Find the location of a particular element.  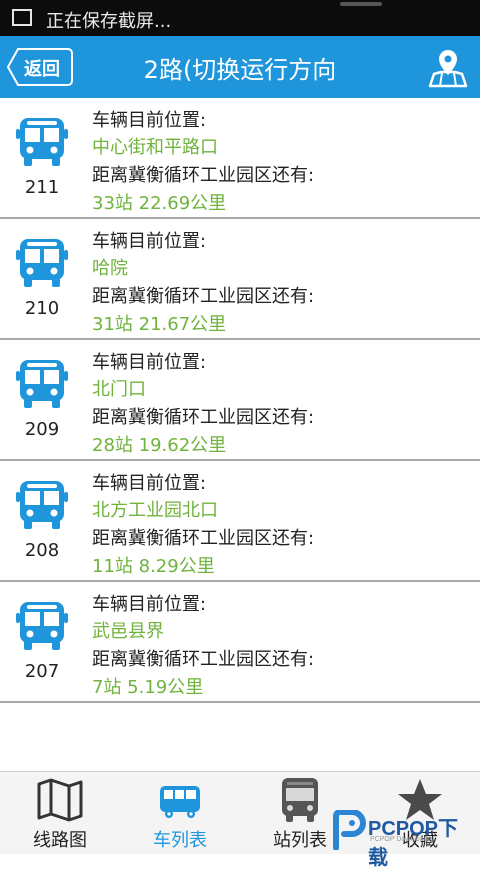

map-pin-button is located at coordinates (448, 68).